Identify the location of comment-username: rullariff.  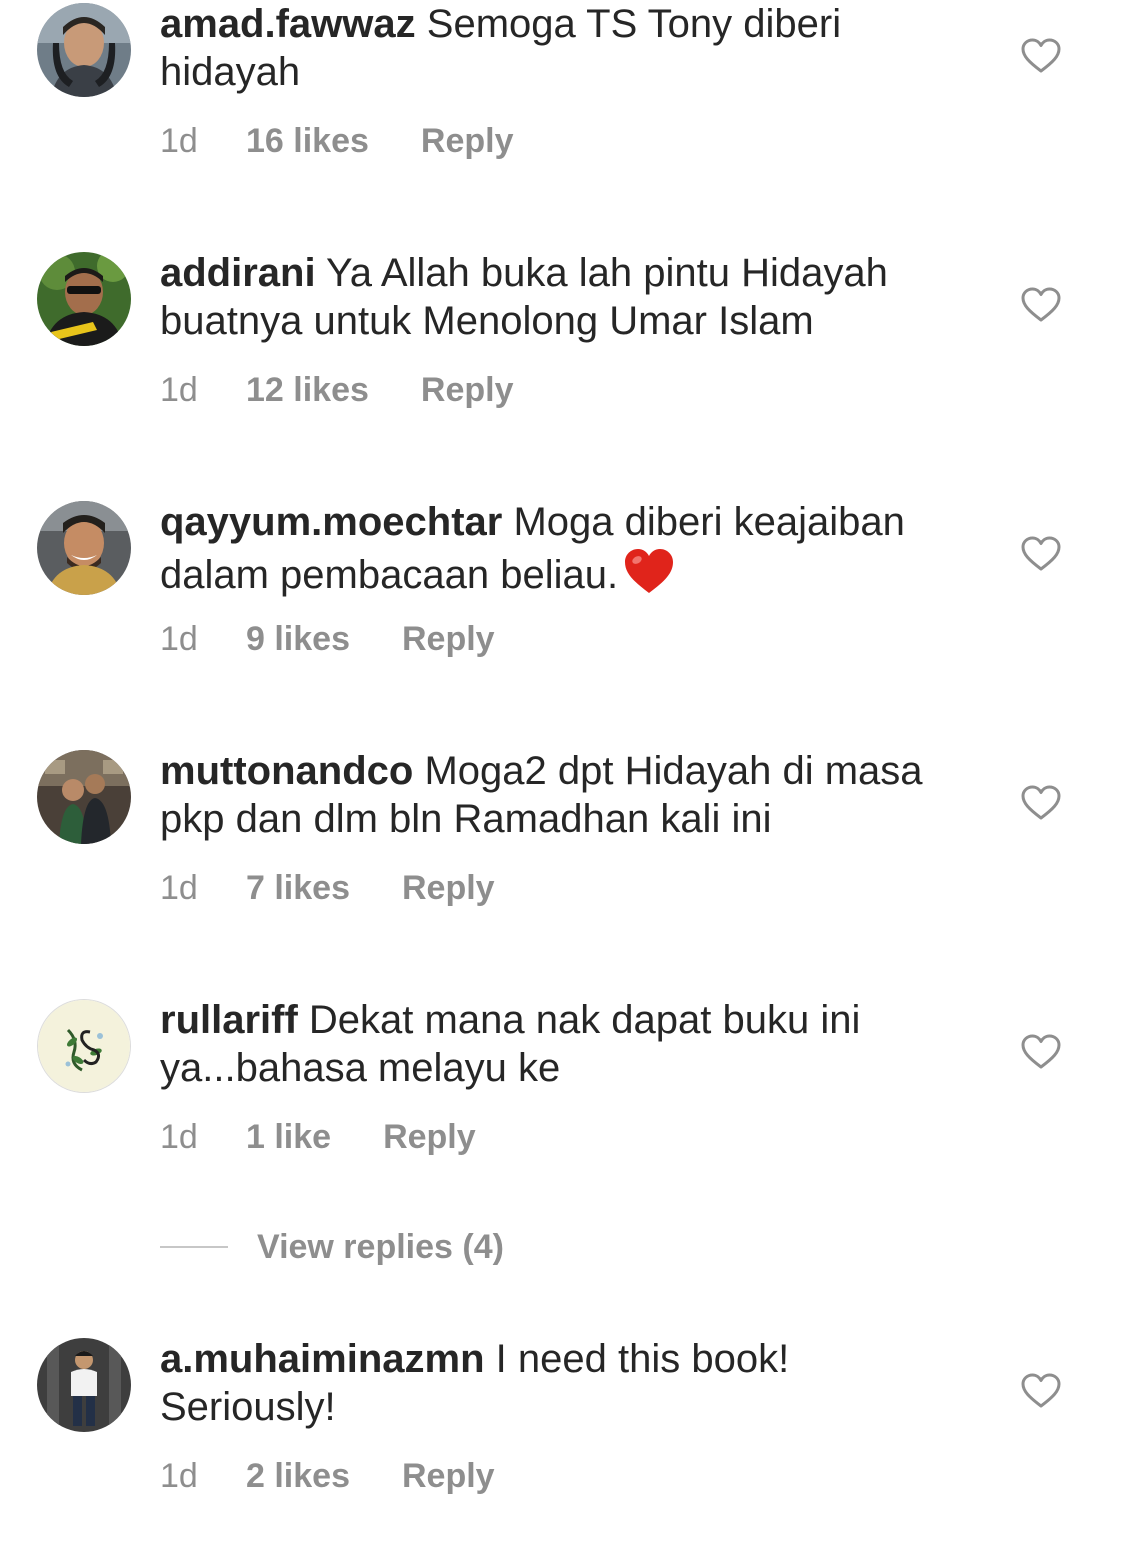
(229, 1020).